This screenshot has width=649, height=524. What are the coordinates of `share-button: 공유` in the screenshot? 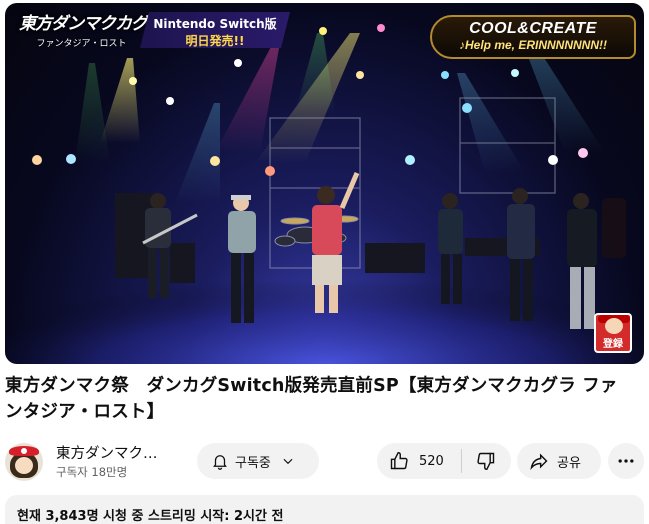 It's located at (559, 461).